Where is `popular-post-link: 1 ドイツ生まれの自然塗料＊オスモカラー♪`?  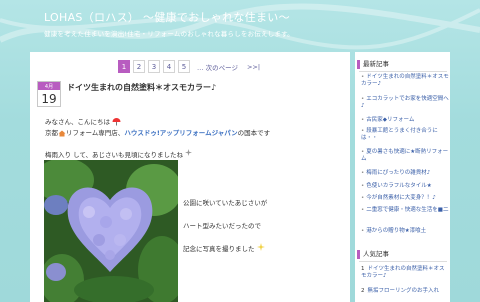 popular-post-link: 1 ドイツ生まれの自然塗料＊オスモカラー♪ is located at coordinates (405, 273).